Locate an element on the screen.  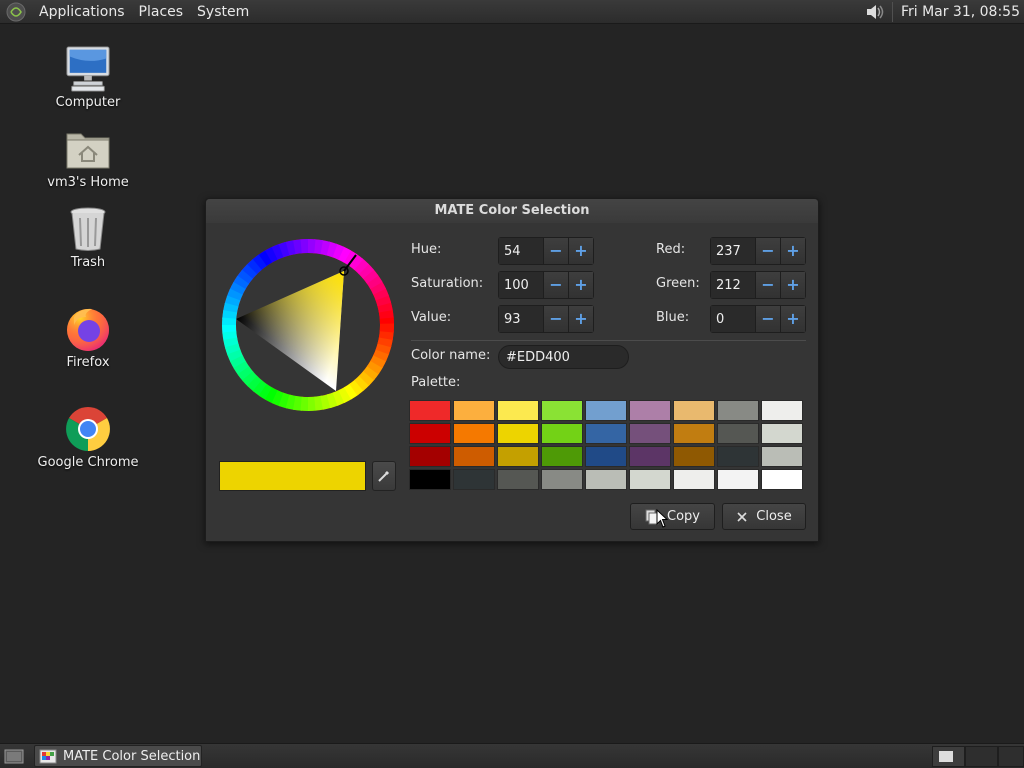
hue-increment-button: + is located at coordinates (580, 251).